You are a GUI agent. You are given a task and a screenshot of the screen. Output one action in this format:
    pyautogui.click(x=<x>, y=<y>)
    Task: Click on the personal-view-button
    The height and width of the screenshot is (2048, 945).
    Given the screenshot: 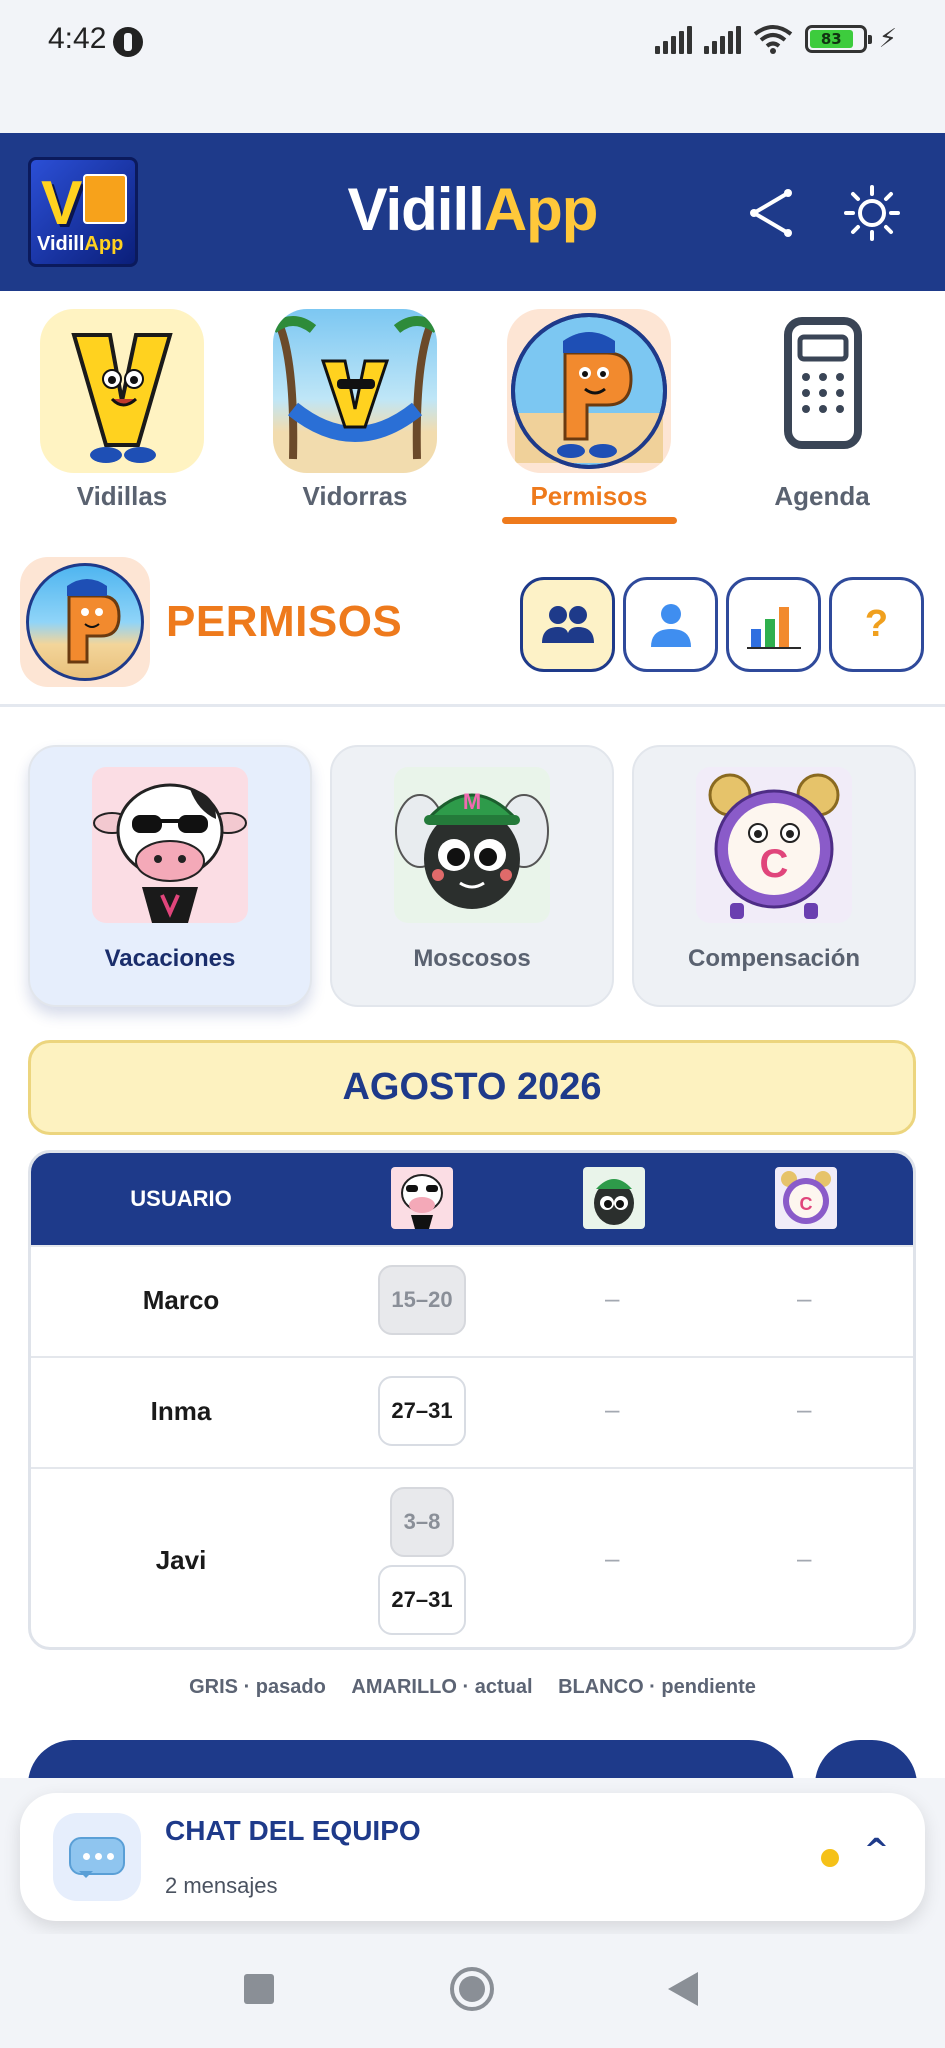 What is the action you would take?
    pyautogui.click(x=670, y=624)
    